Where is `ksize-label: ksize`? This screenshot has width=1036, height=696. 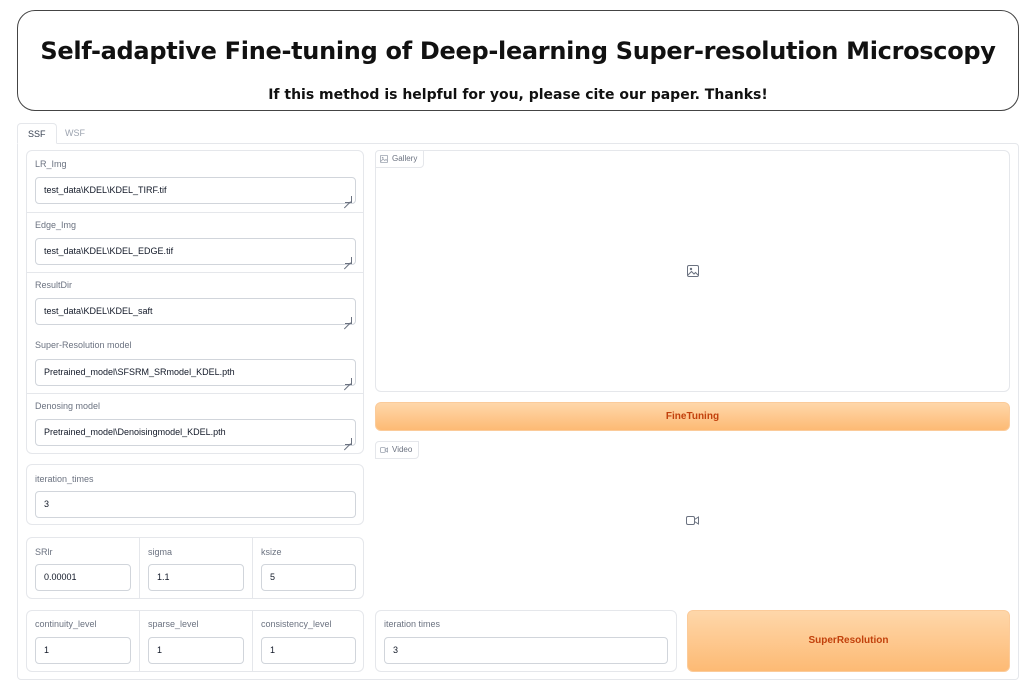
ksize-label: ksize is located at coordinates (271, 552).